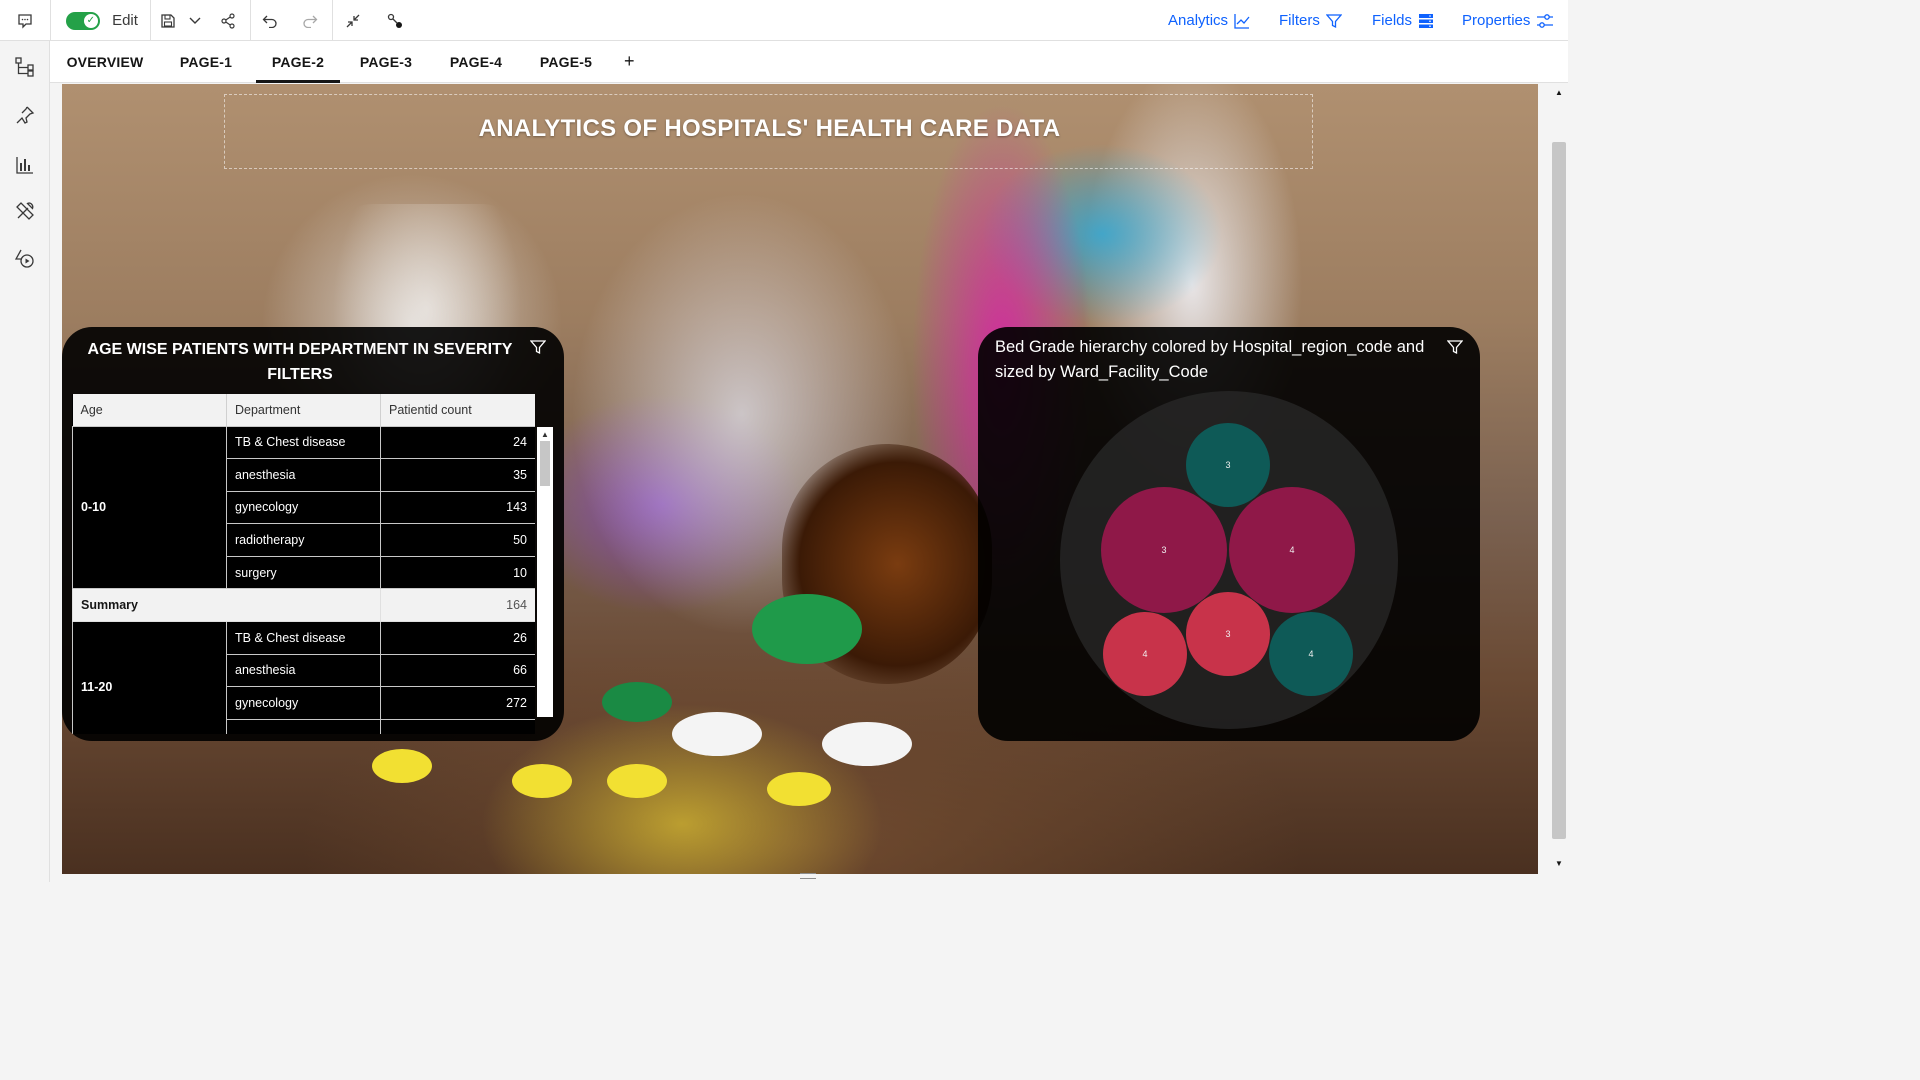 This screenshot has height=1080, width=1920. Describe the element at coordinates (149, 507) in the screenshot. I see `age-group-cell: 0-10` at that location.